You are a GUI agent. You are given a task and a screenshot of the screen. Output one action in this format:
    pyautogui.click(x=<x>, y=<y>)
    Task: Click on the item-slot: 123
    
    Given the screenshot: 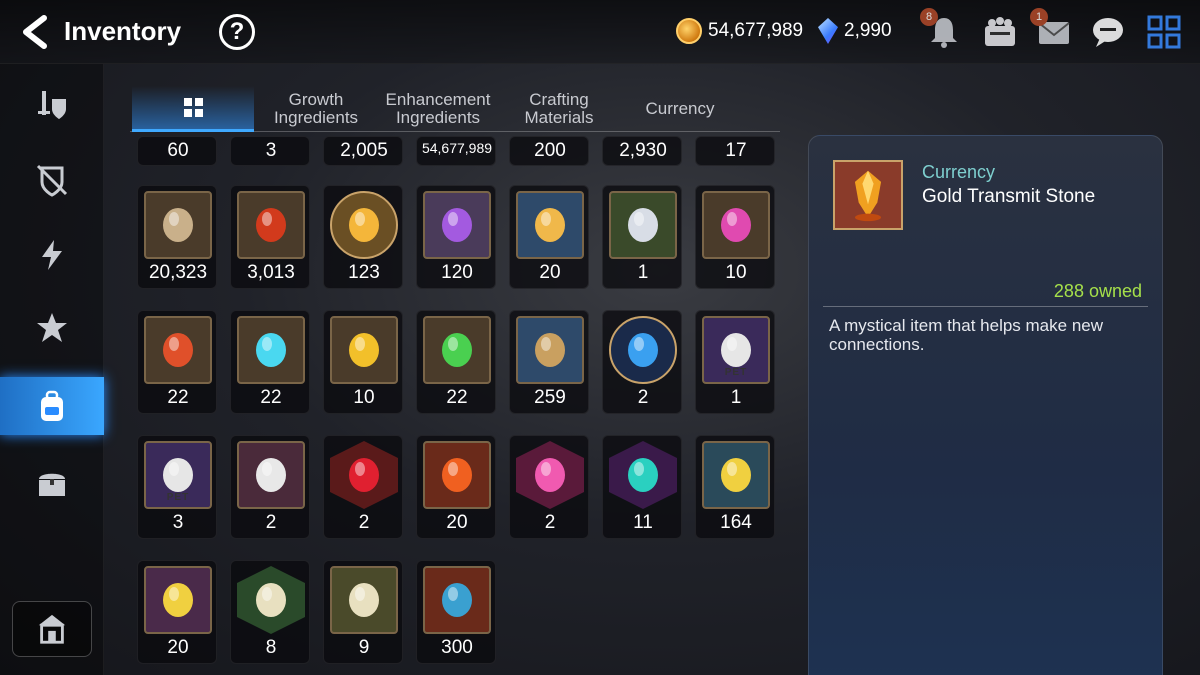 What is the action you would take?
    pyautogui.click(x=363, y=237)
    